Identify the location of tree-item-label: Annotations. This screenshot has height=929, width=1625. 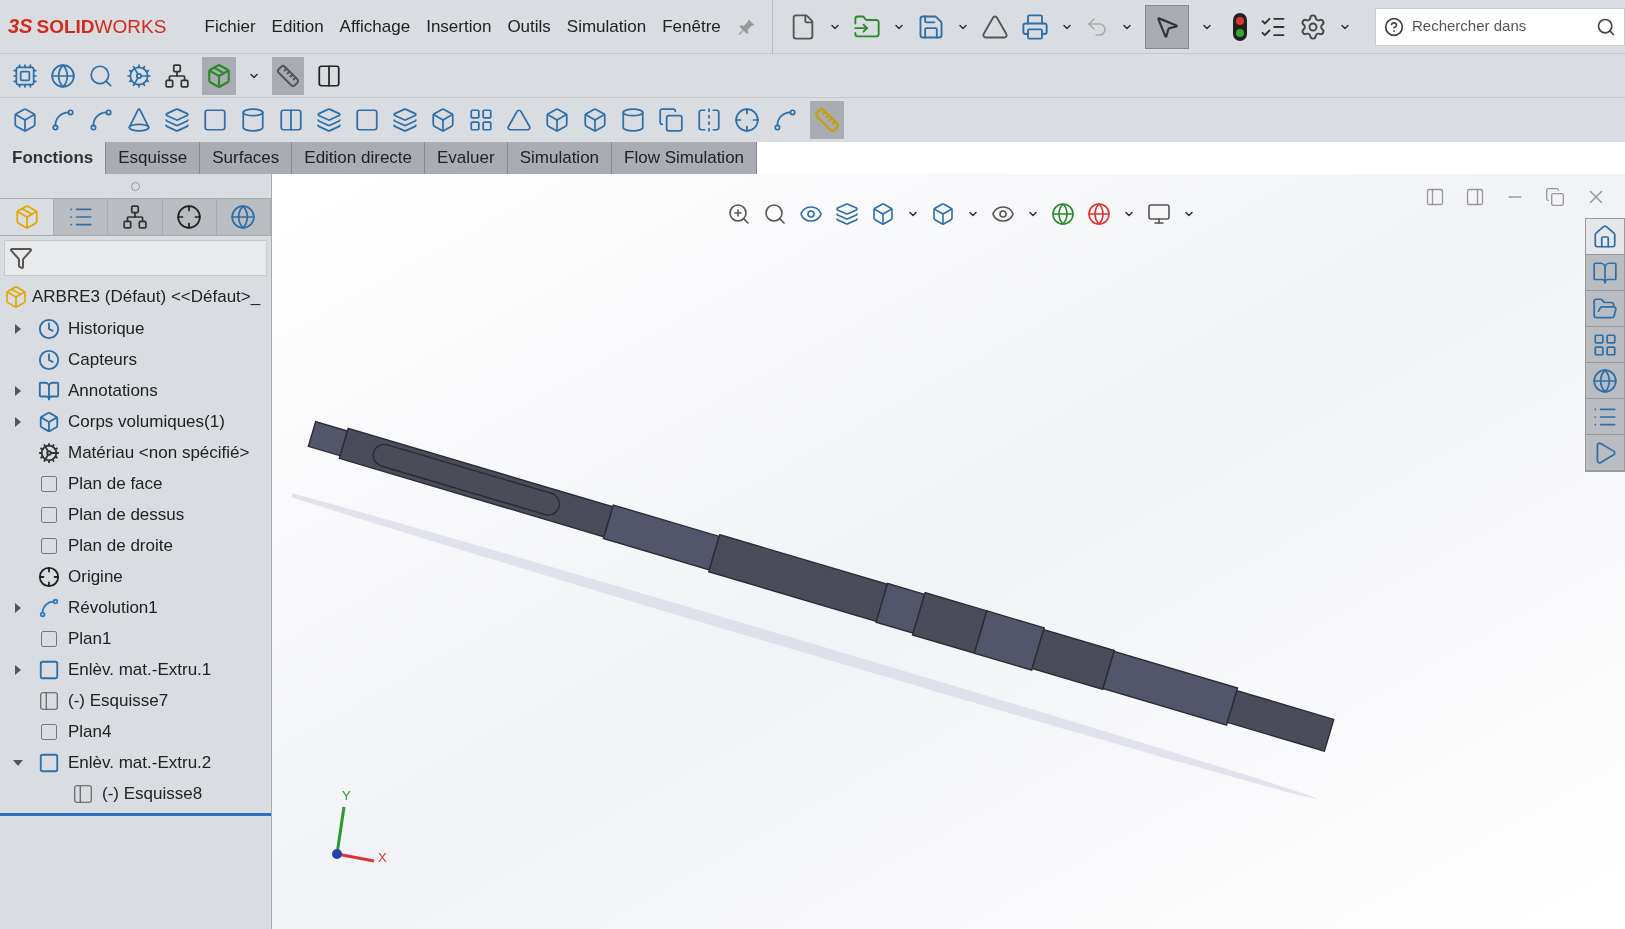
(113, 390).